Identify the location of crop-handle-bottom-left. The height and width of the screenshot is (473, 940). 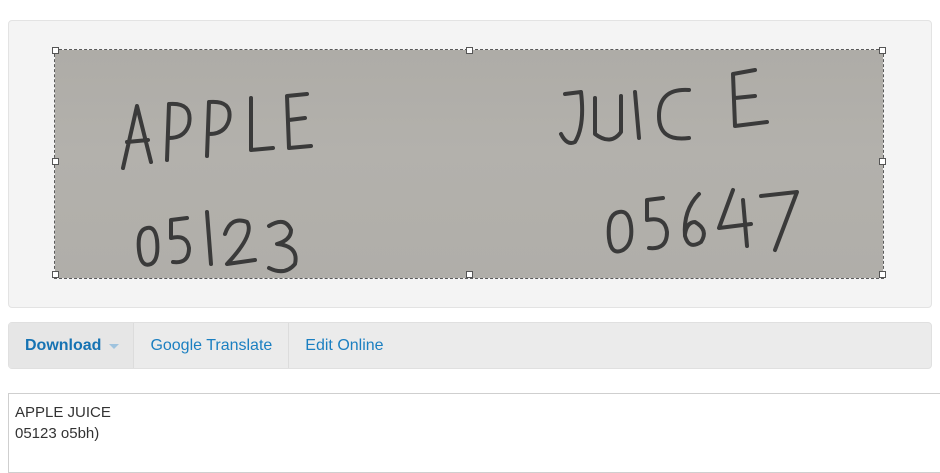
(55, 274).